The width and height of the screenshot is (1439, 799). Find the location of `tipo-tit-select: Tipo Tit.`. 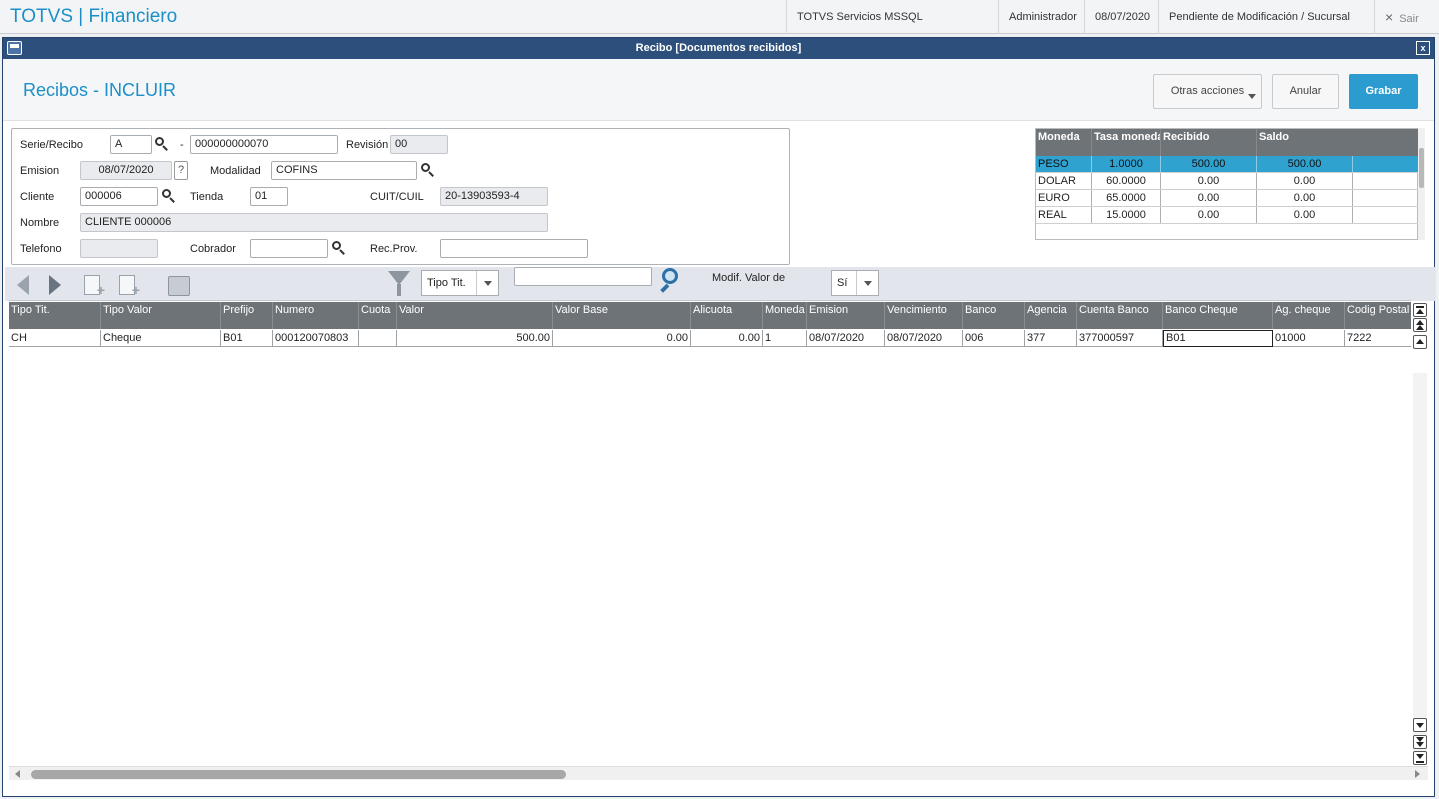

tipo-tit-select: Tipo Tit. is located at coordinates (460, 283).